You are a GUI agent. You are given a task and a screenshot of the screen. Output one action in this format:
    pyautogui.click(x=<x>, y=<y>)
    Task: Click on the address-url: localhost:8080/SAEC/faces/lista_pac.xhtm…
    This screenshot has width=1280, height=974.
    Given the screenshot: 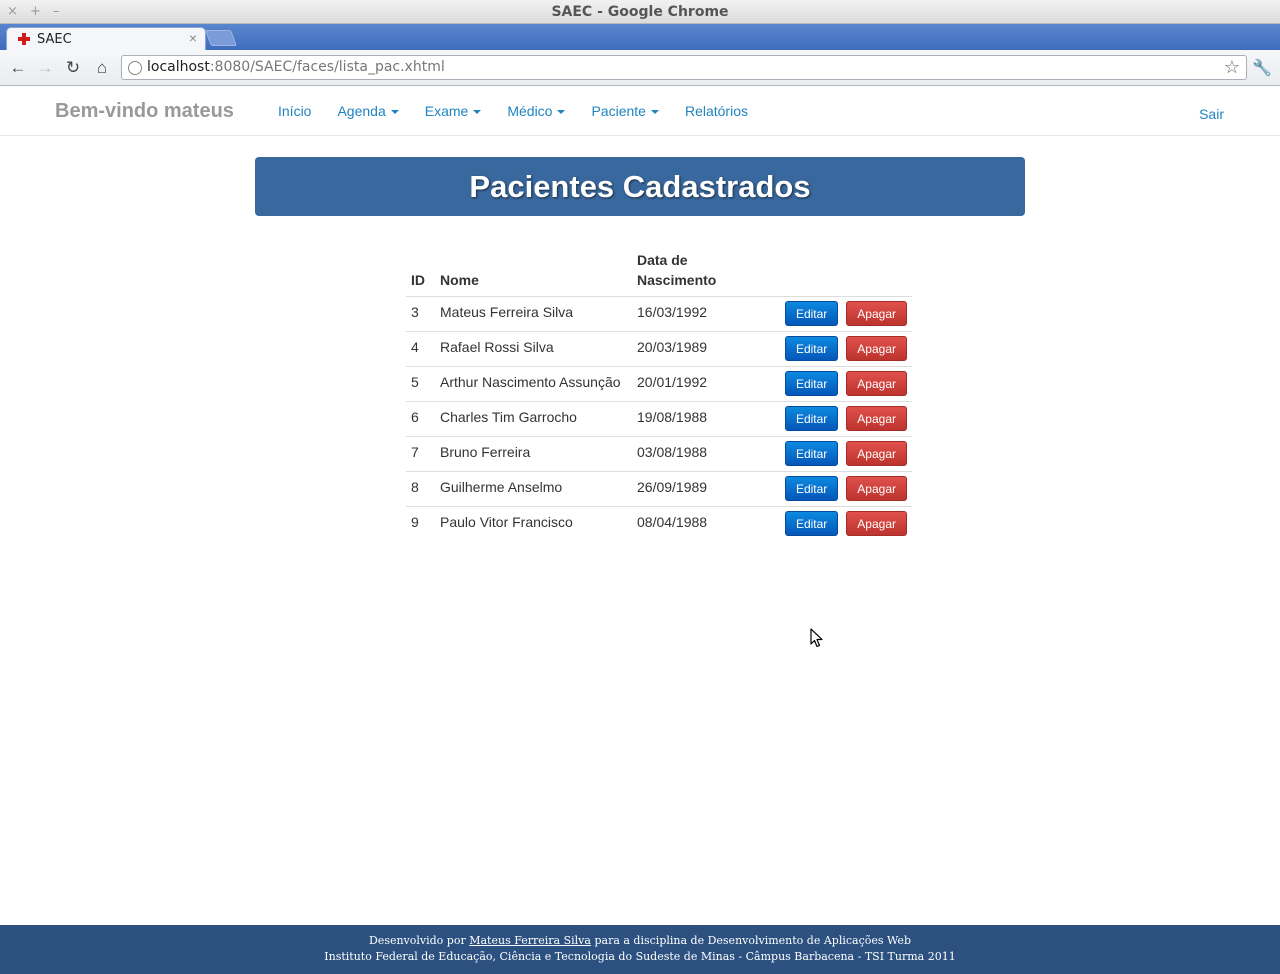 What is the action you would take?
    pyautogui.click(x=296, y=67)
    